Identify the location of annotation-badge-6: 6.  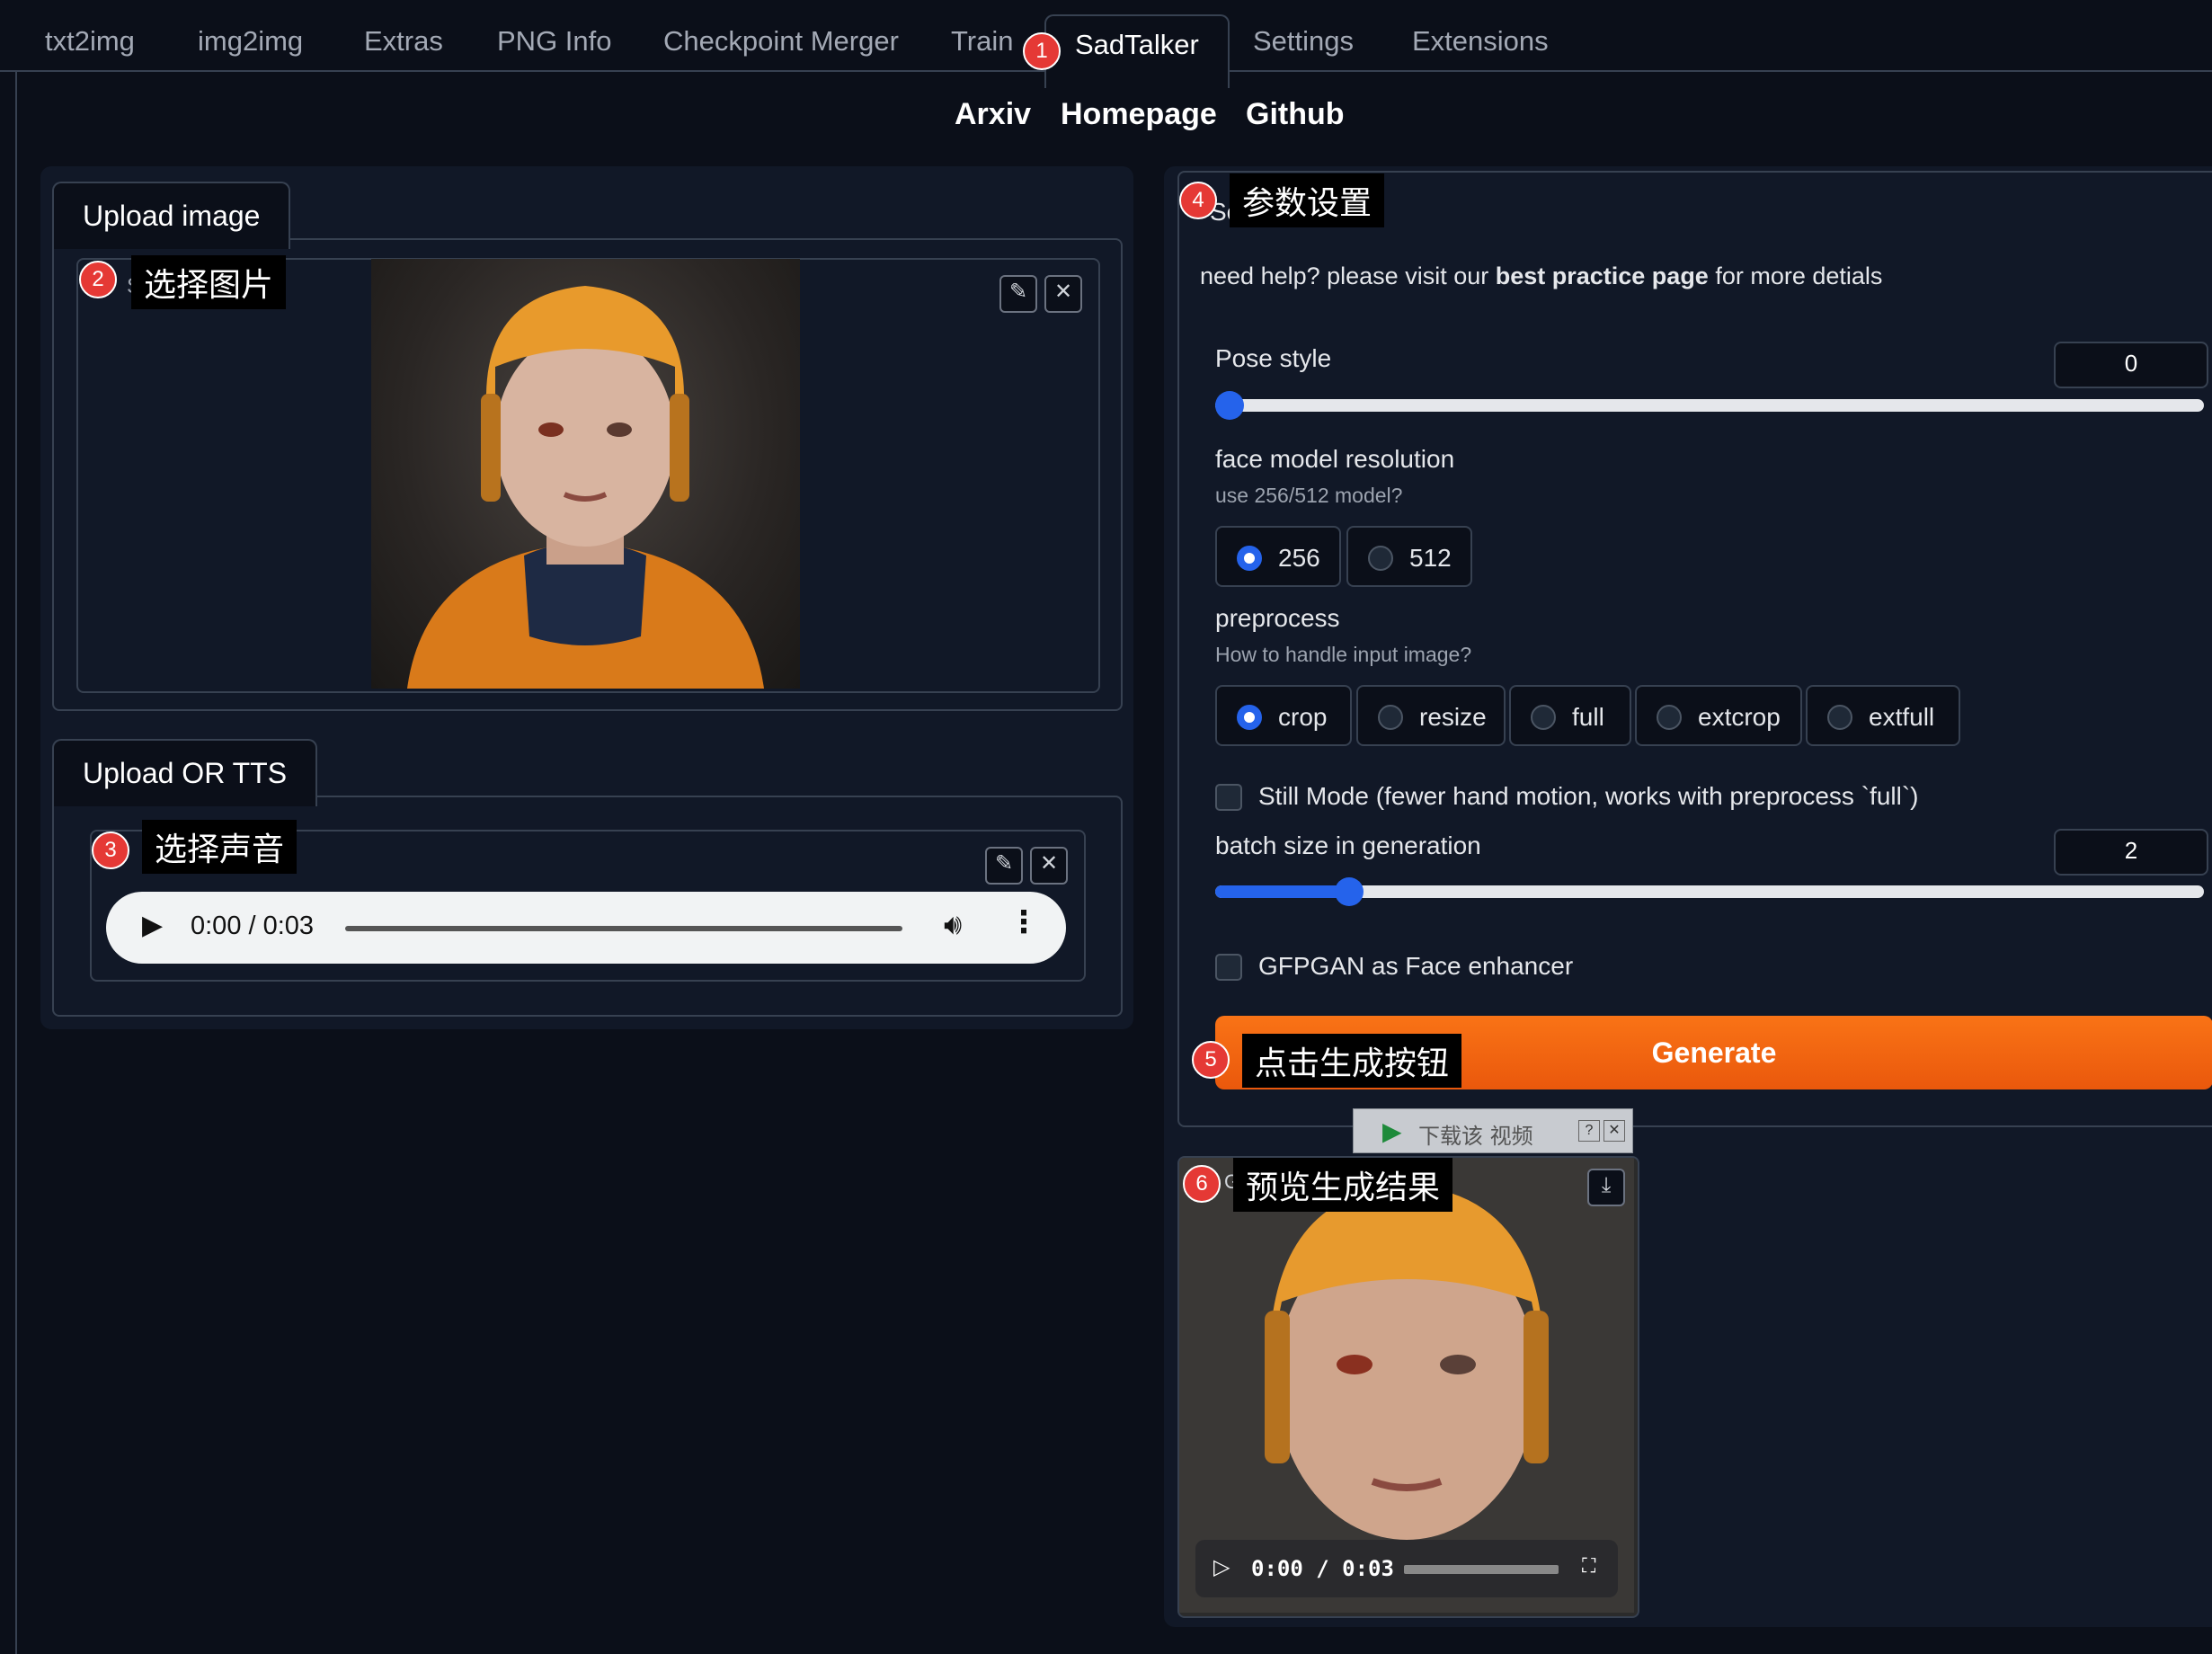
(1202, 1184).